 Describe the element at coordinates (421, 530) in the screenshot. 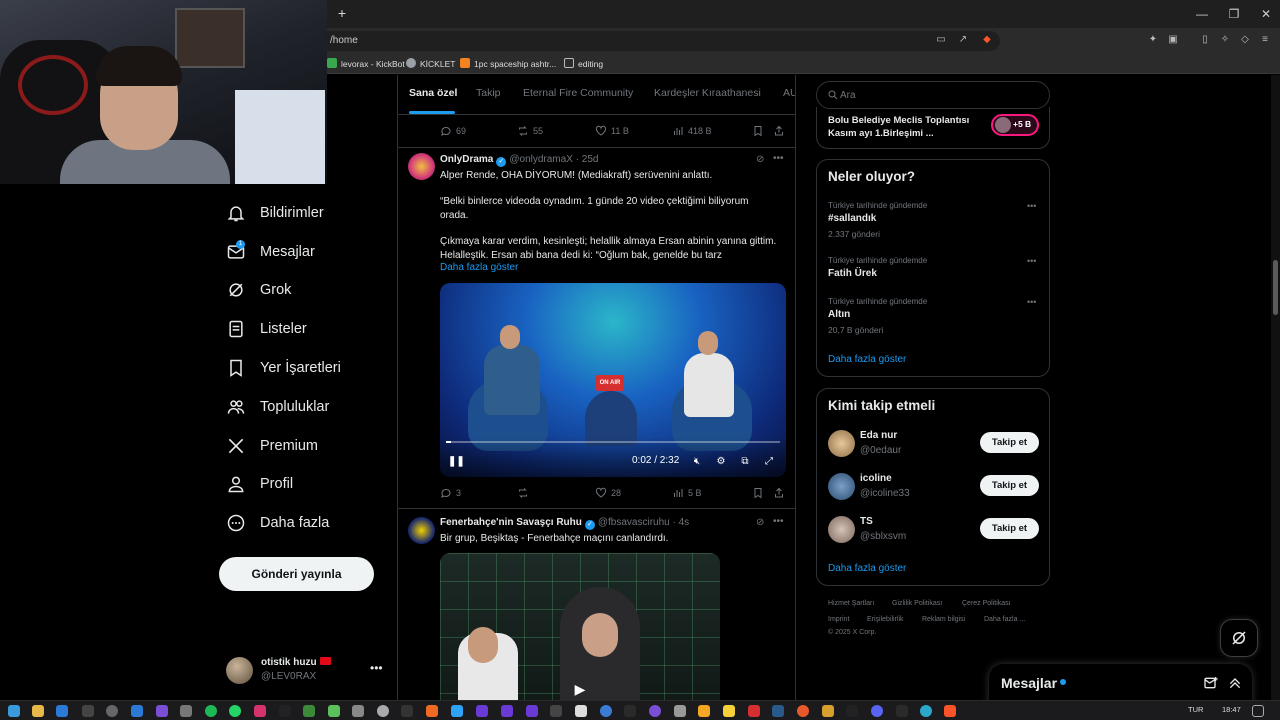

I see `fbsavasciruhu-avatar` at that location.